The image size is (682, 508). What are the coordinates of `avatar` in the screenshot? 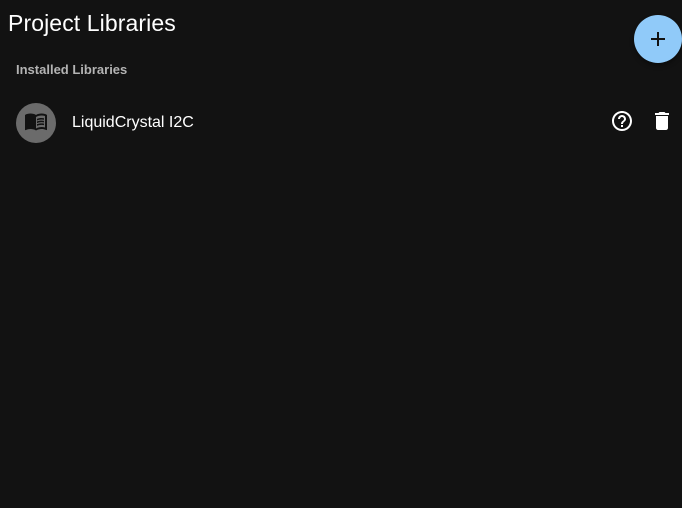 It's located at (36, 123).